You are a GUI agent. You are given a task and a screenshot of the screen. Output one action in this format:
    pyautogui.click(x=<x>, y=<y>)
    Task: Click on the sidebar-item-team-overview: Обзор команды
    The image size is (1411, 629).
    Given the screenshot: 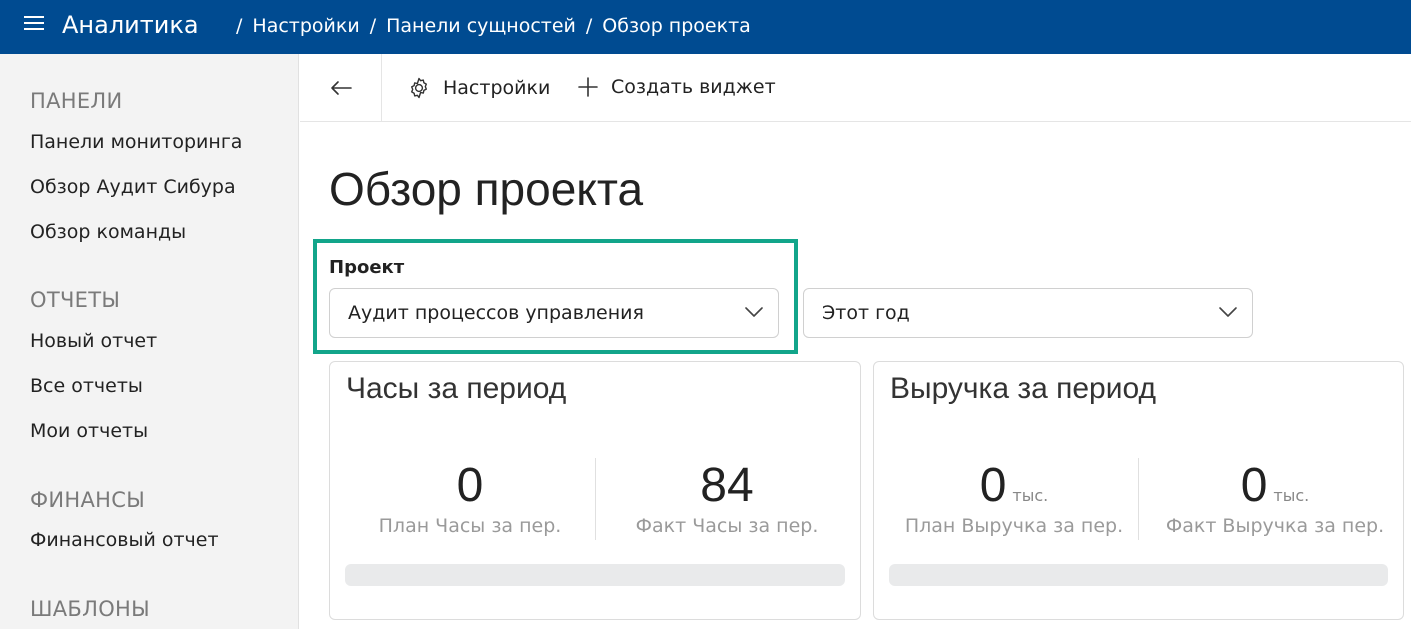 What is the action you would take?
    pyautogui.click(x=108, y=232)
    